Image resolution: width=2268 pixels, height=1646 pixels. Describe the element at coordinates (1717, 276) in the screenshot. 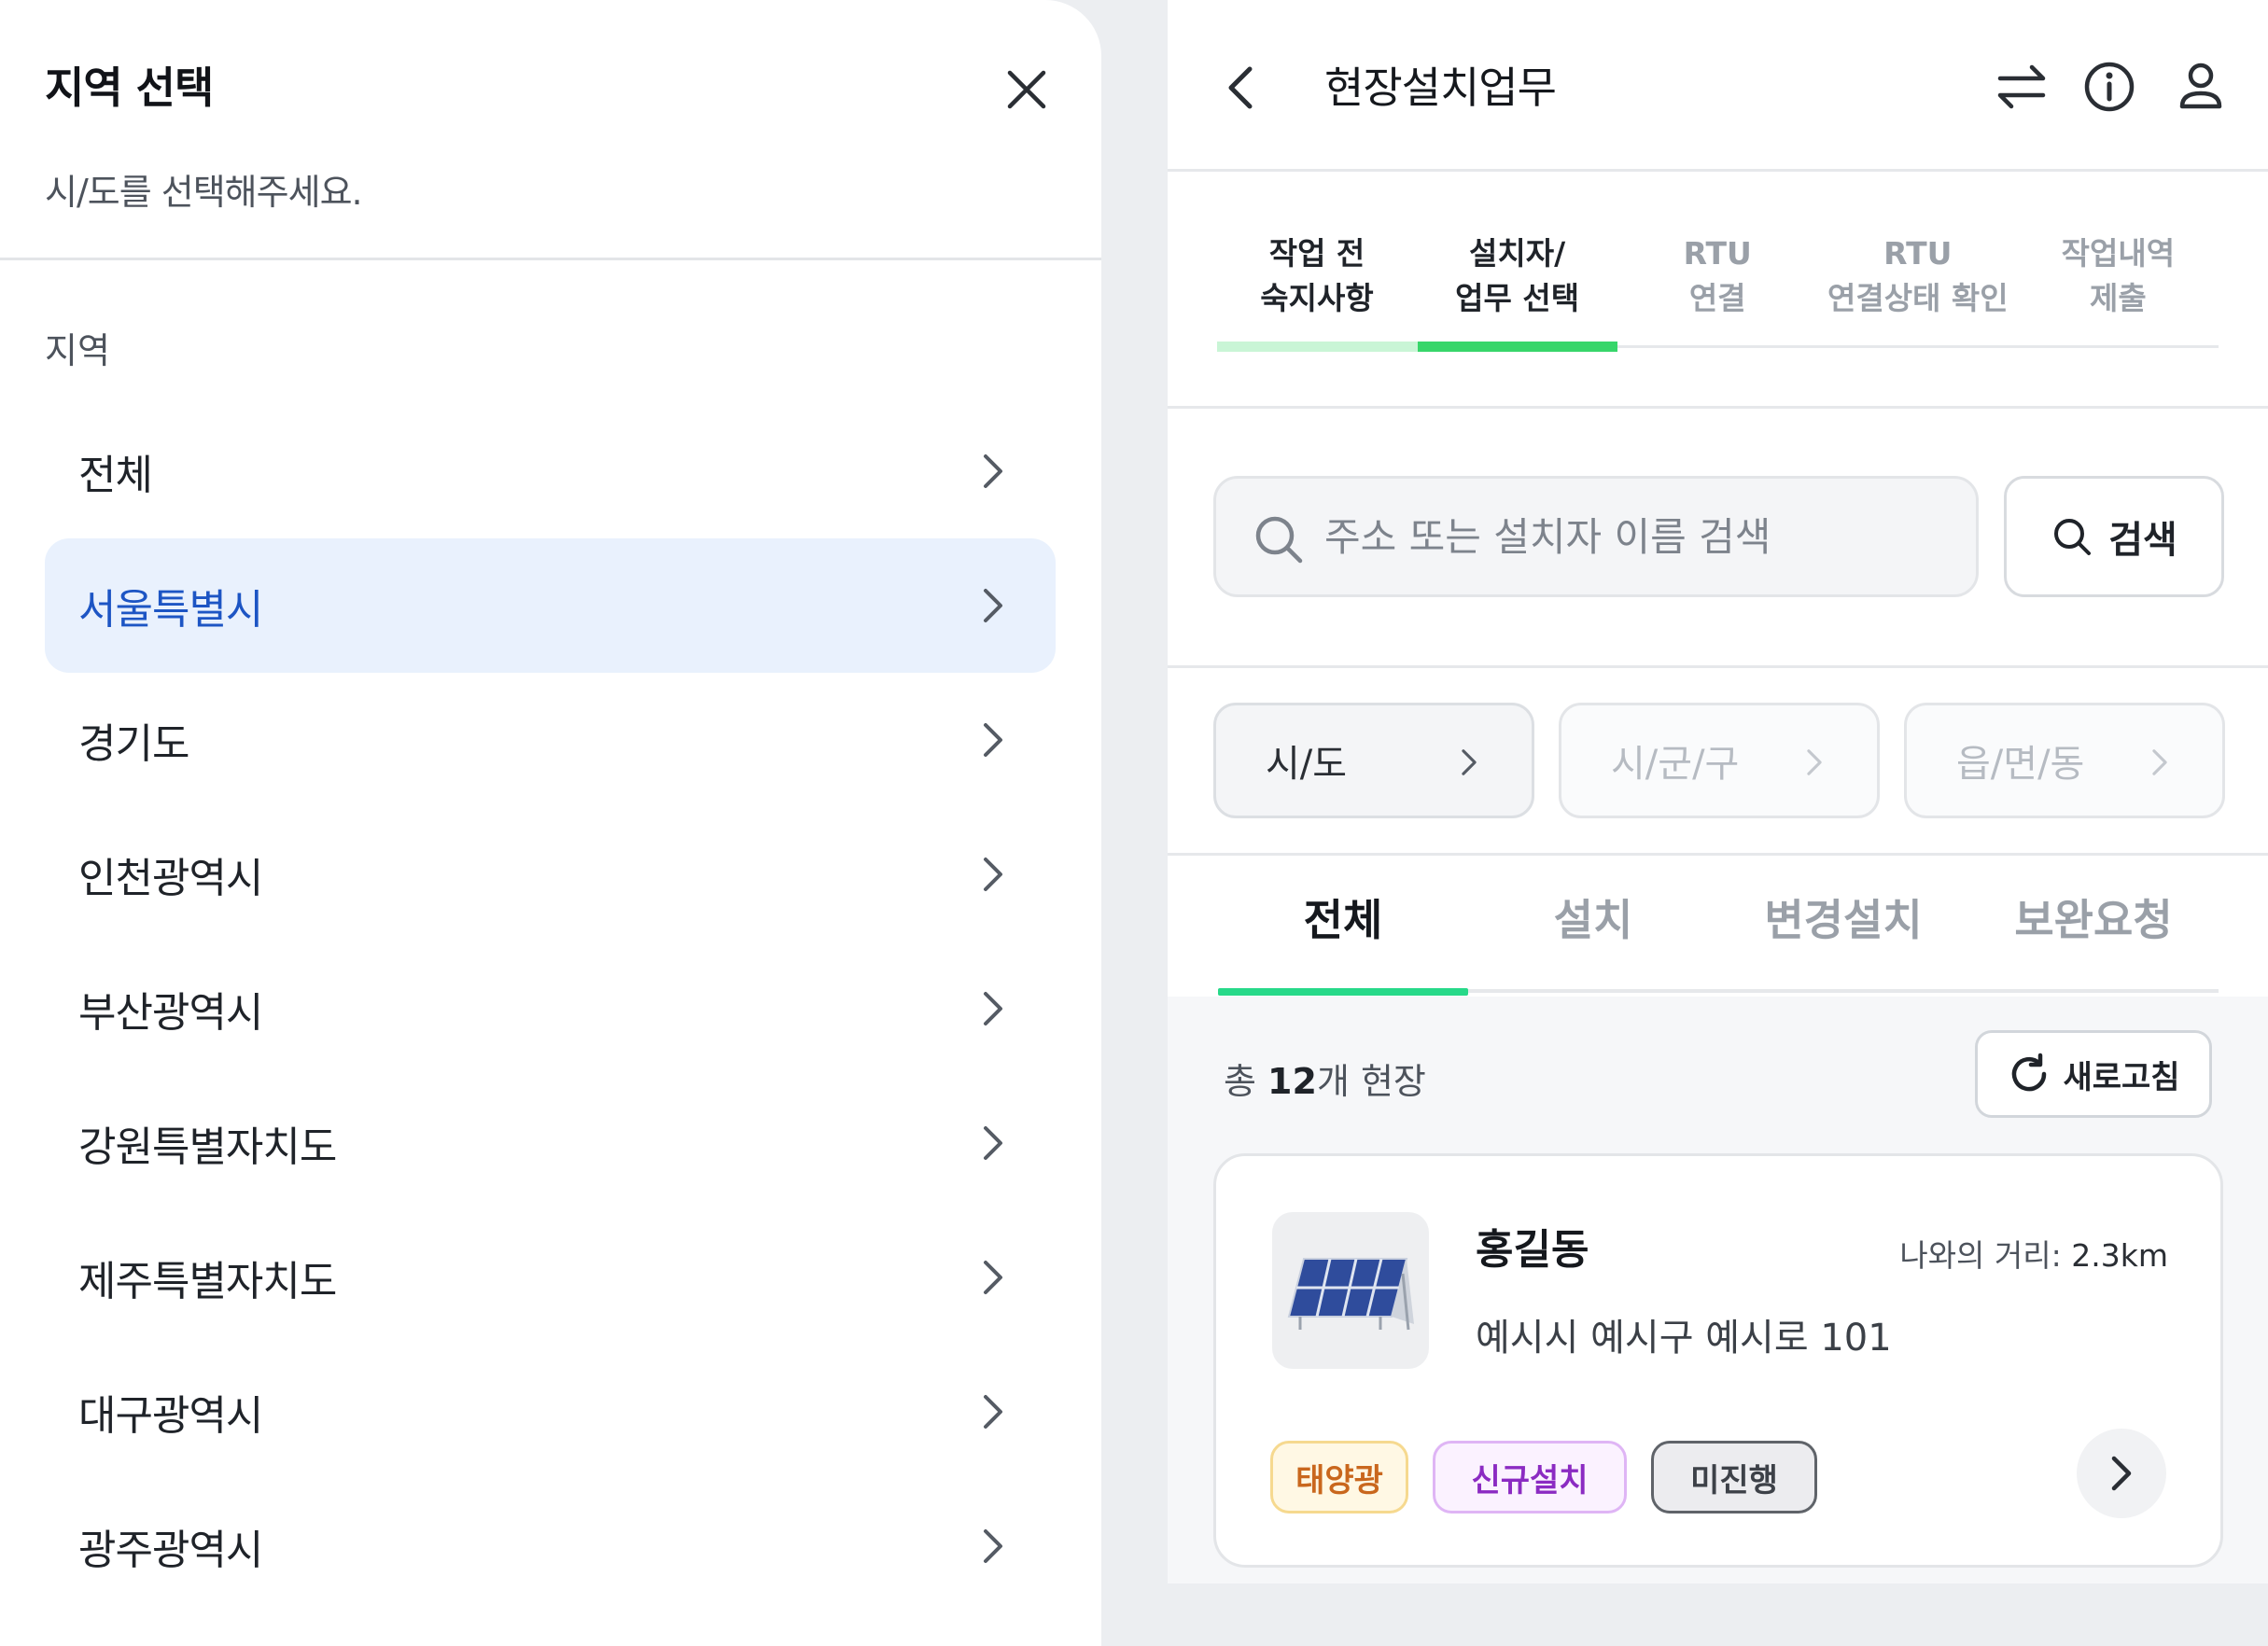

I see `step-3: RTU 연결` at that location.